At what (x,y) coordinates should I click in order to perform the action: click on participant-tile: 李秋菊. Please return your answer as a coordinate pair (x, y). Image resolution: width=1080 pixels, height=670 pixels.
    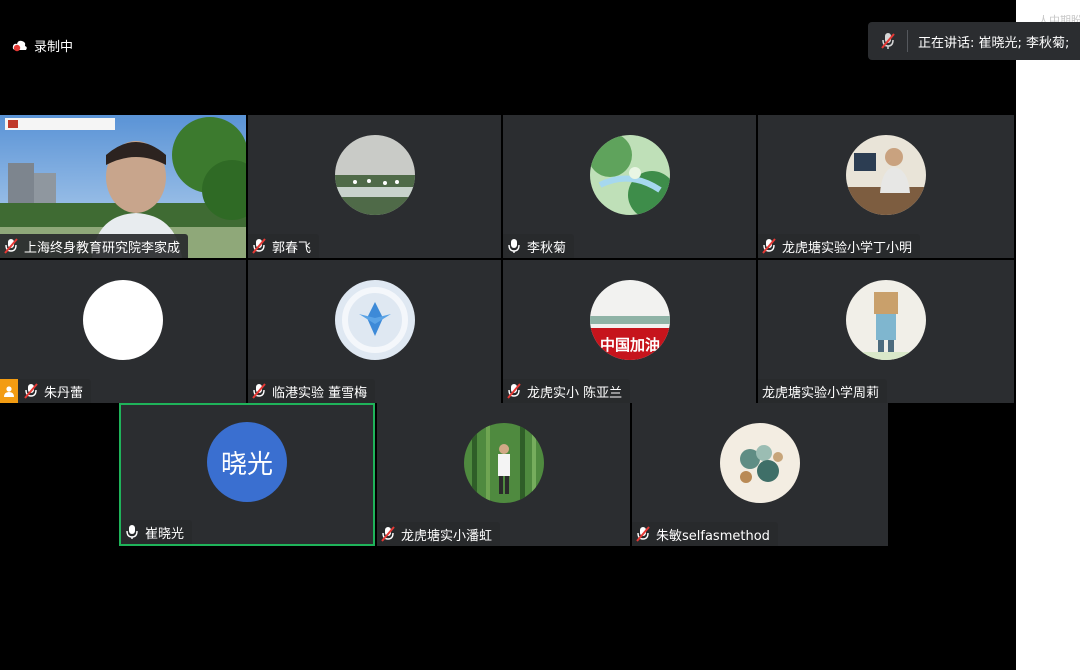
    Looking at the image, I should click on (629, 186).